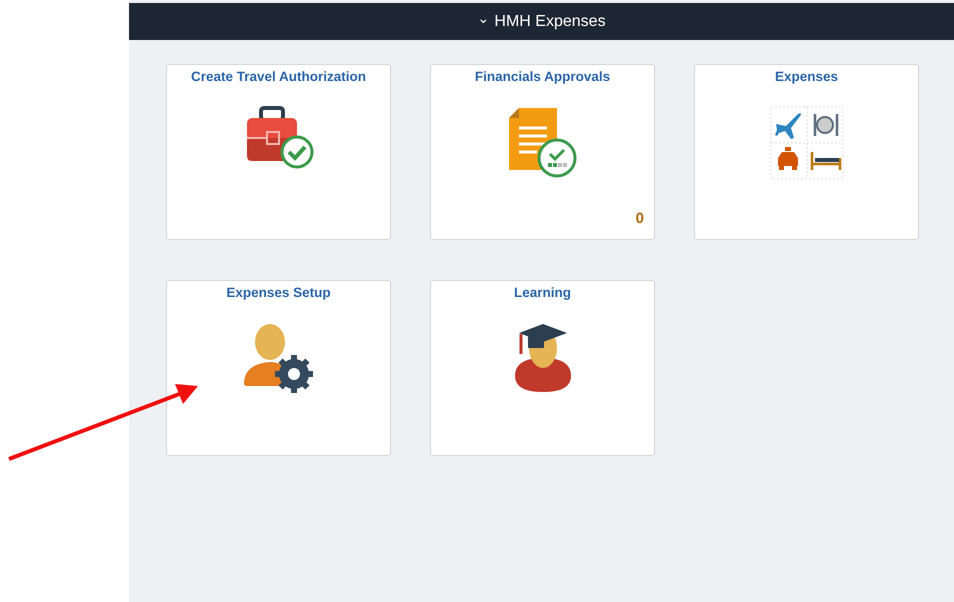 Image resolution: width=954 pixels, height=602 pixels. Describe the element at coordinates (807, 143) in the screenshot. I see `travel-expenses-icon` at that location.